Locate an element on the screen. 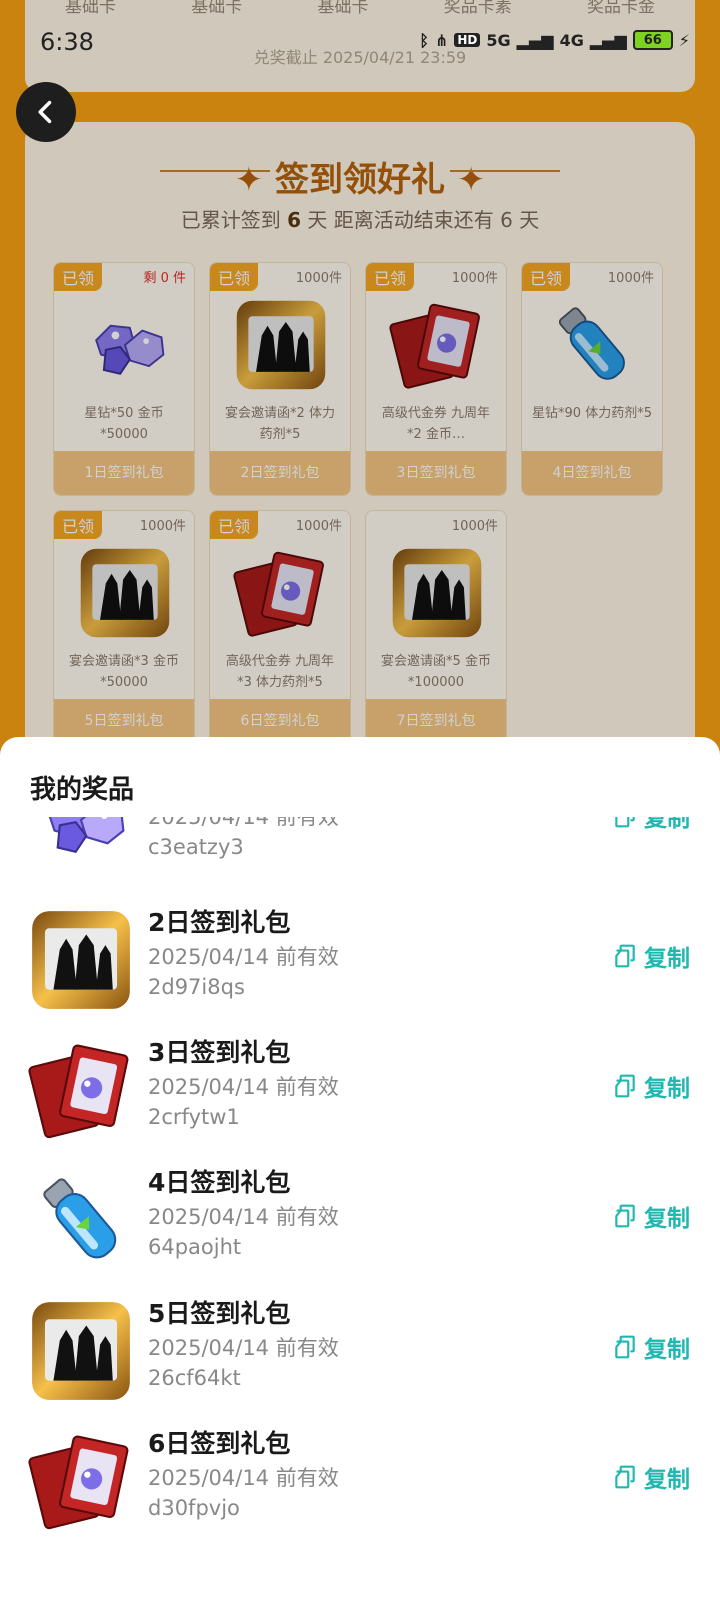 The width and height of the screenshot is (720, 1602). charging-icon: ⚡ is located at coordinates (684, 40).